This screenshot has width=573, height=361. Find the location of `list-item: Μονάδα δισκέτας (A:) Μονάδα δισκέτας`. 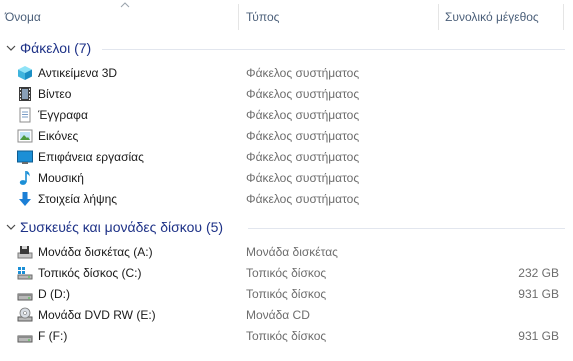

list-item: Μονάδα δισκέτας (A:) Μονάδα δισκέτας is located at coordinates (286, 251).